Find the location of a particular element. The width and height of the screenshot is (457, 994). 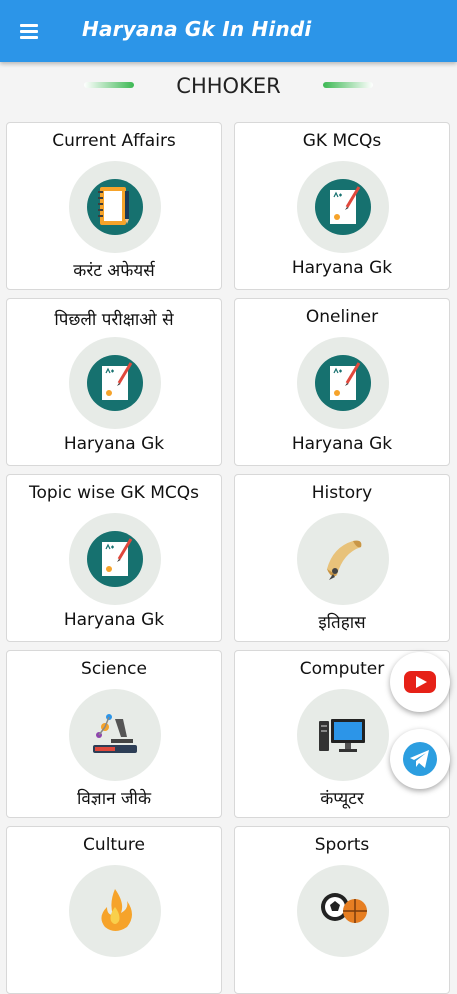

microscope-icon is located at coordinates (115, 735).